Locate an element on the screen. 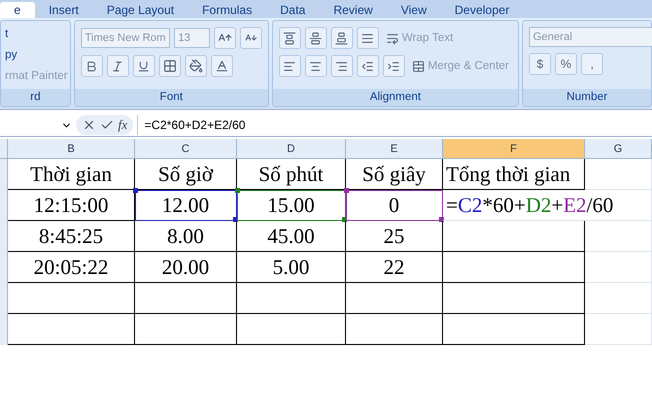 Image resolution: width=652 pixels, height=405 pixels. ribbon-tab: Page Layout is located at coordinates (140, 10).